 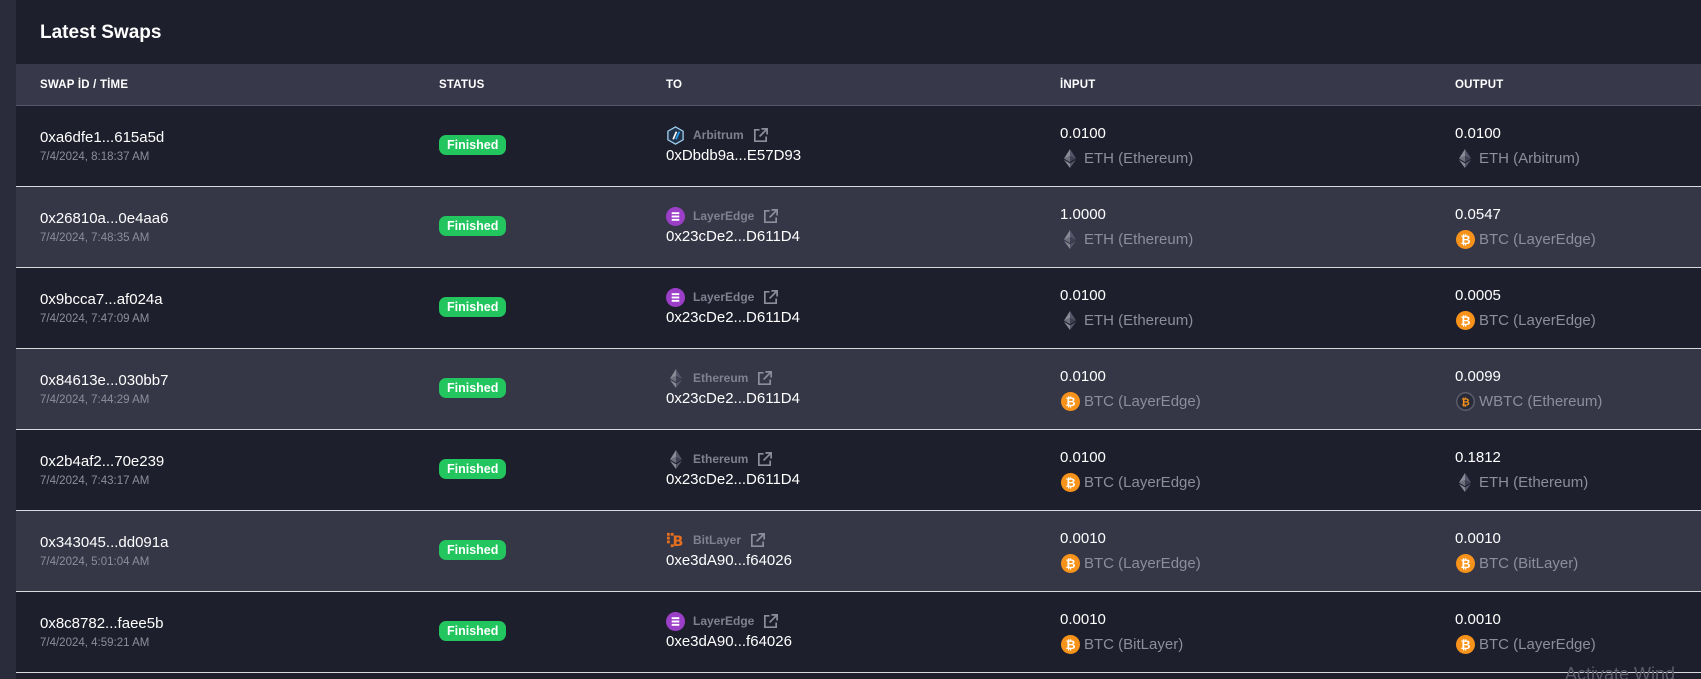 What do you see at coordinates (1083, 214) in the screenshot?
I see `input-amount: 1.0000` at bounding box center [1083, 214].